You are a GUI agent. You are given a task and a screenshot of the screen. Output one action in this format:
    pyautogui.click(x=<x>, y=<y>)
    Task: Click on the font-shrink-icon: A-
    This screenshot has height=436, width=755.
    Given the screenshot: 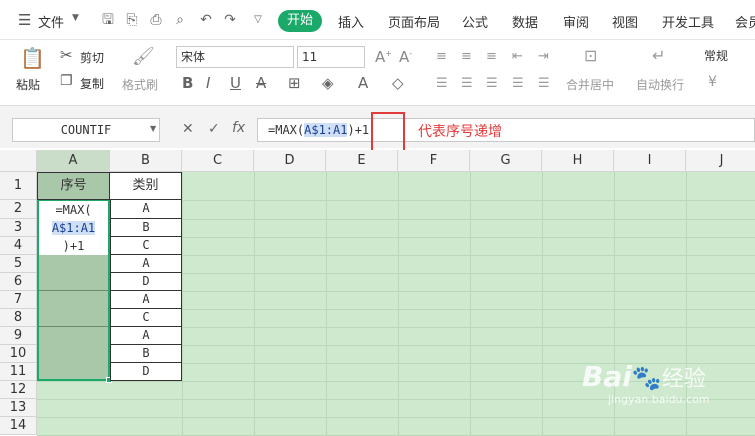 What is the action you would take?
    pyautogui.click(x=405, y=57)
    